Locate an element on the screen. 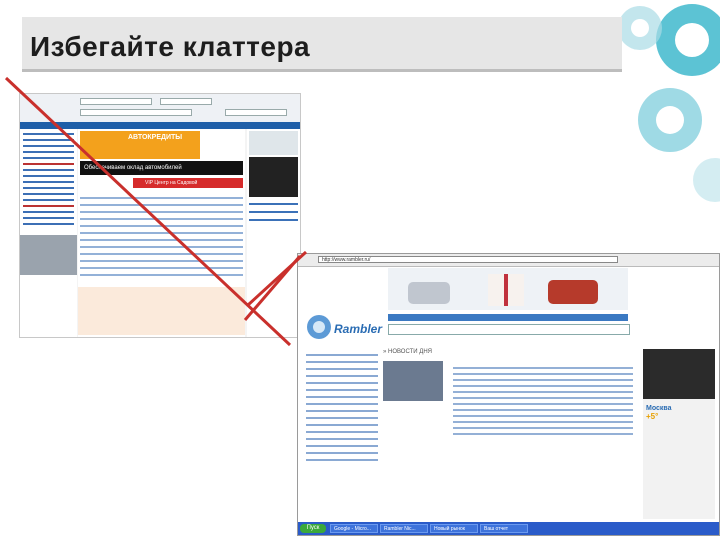  slide-title: Избегайте клаттера is located at coordinates (170, 46).